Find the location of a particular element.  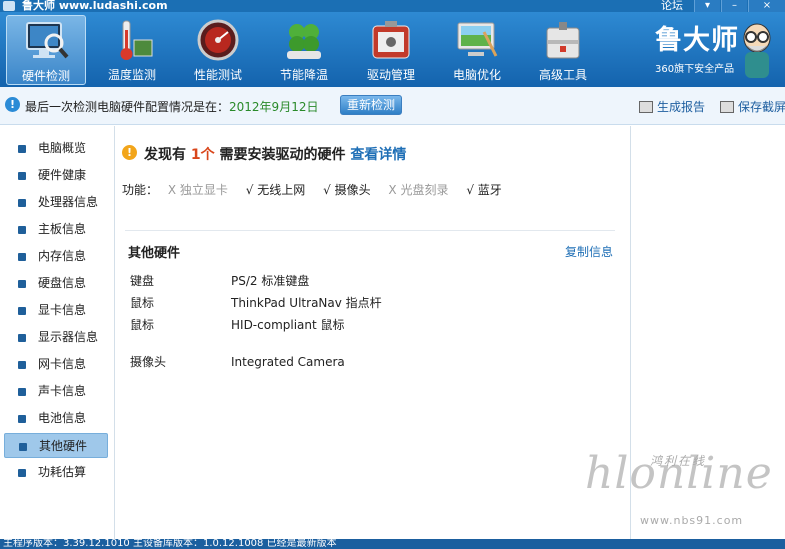

feature-discrete-gpu: X 独立显卡 is located at coordinates (198, 189).